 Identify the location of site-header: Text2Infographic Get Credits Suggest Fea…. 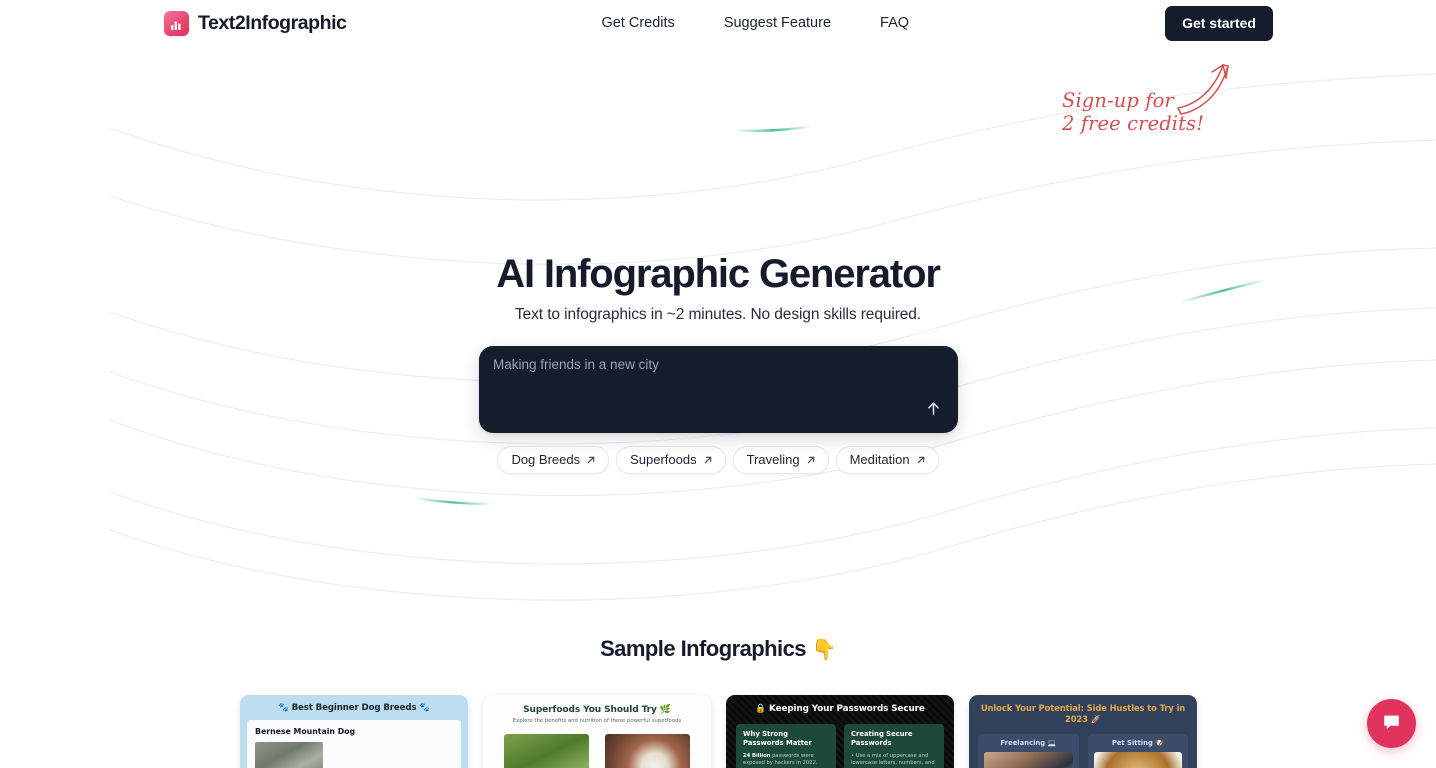
(718, 23).